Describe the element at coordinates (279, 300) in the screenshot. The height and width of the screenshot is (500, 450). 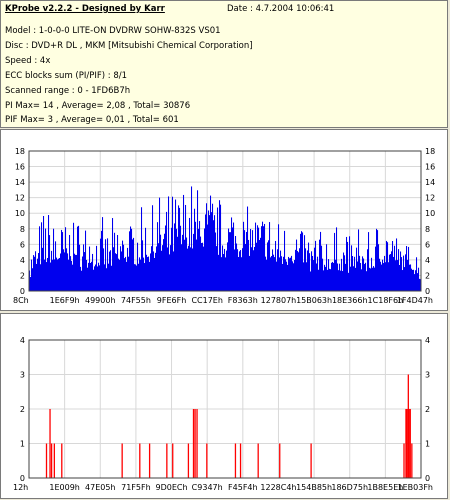
I see `x-tick: 127807h` at that location.